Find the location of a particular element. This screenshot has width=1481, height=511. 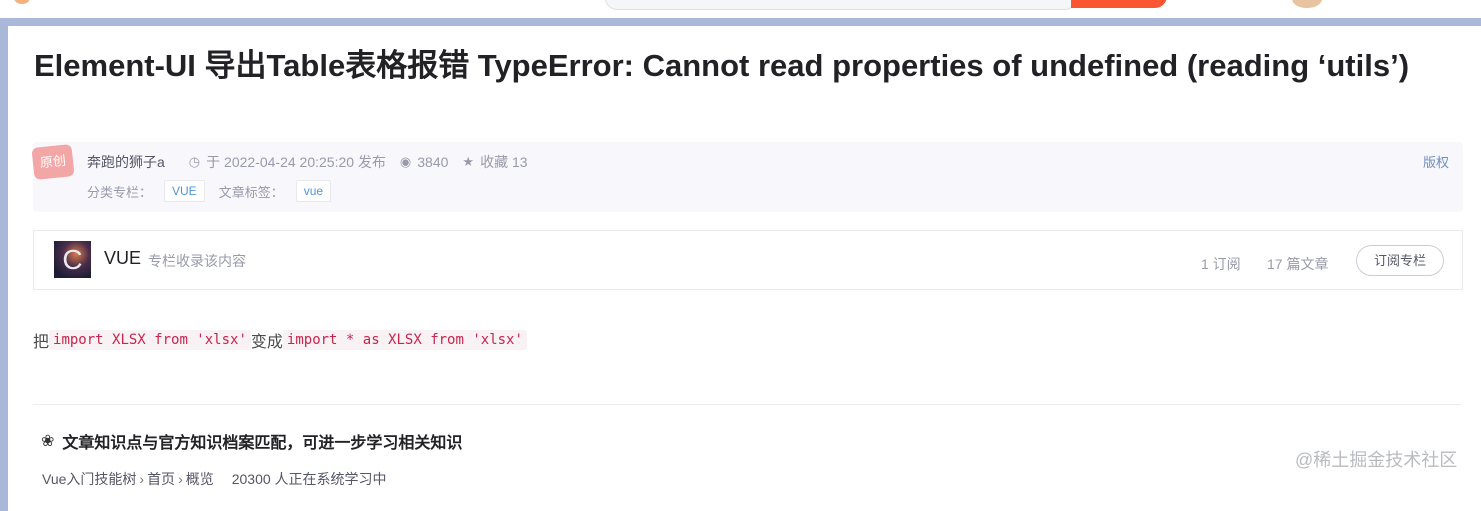

meta-tags-row: 分类专栏： VUE 文章标签： vue is located at coordinates (216, 191).